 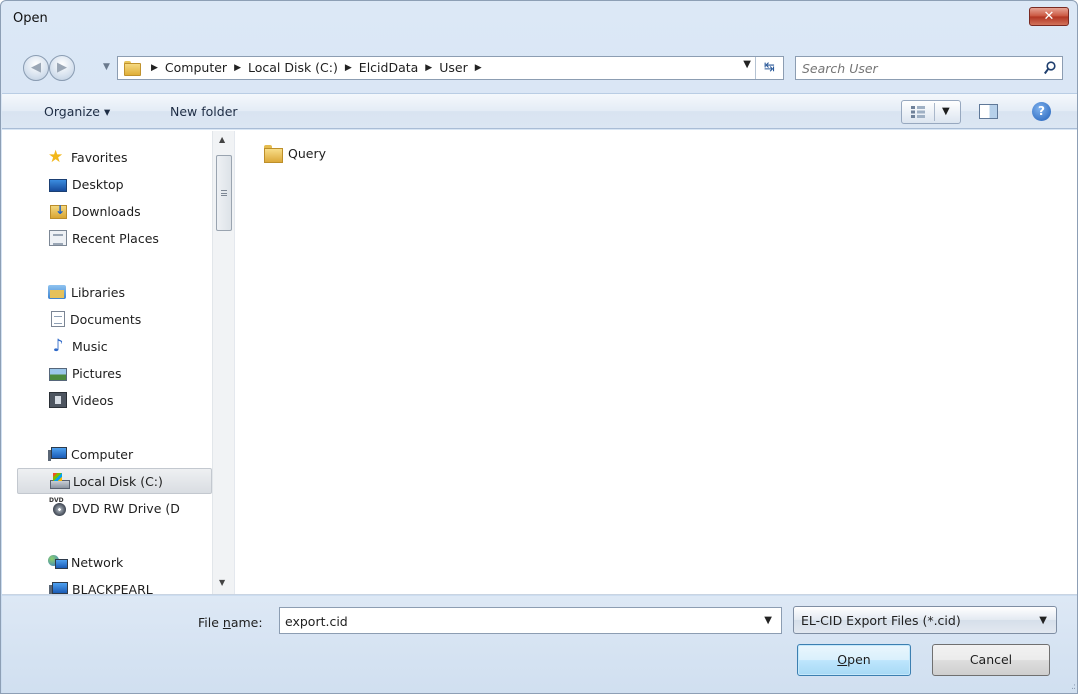 I want to click on close-button: ✕, so click(x=1049, y=16).